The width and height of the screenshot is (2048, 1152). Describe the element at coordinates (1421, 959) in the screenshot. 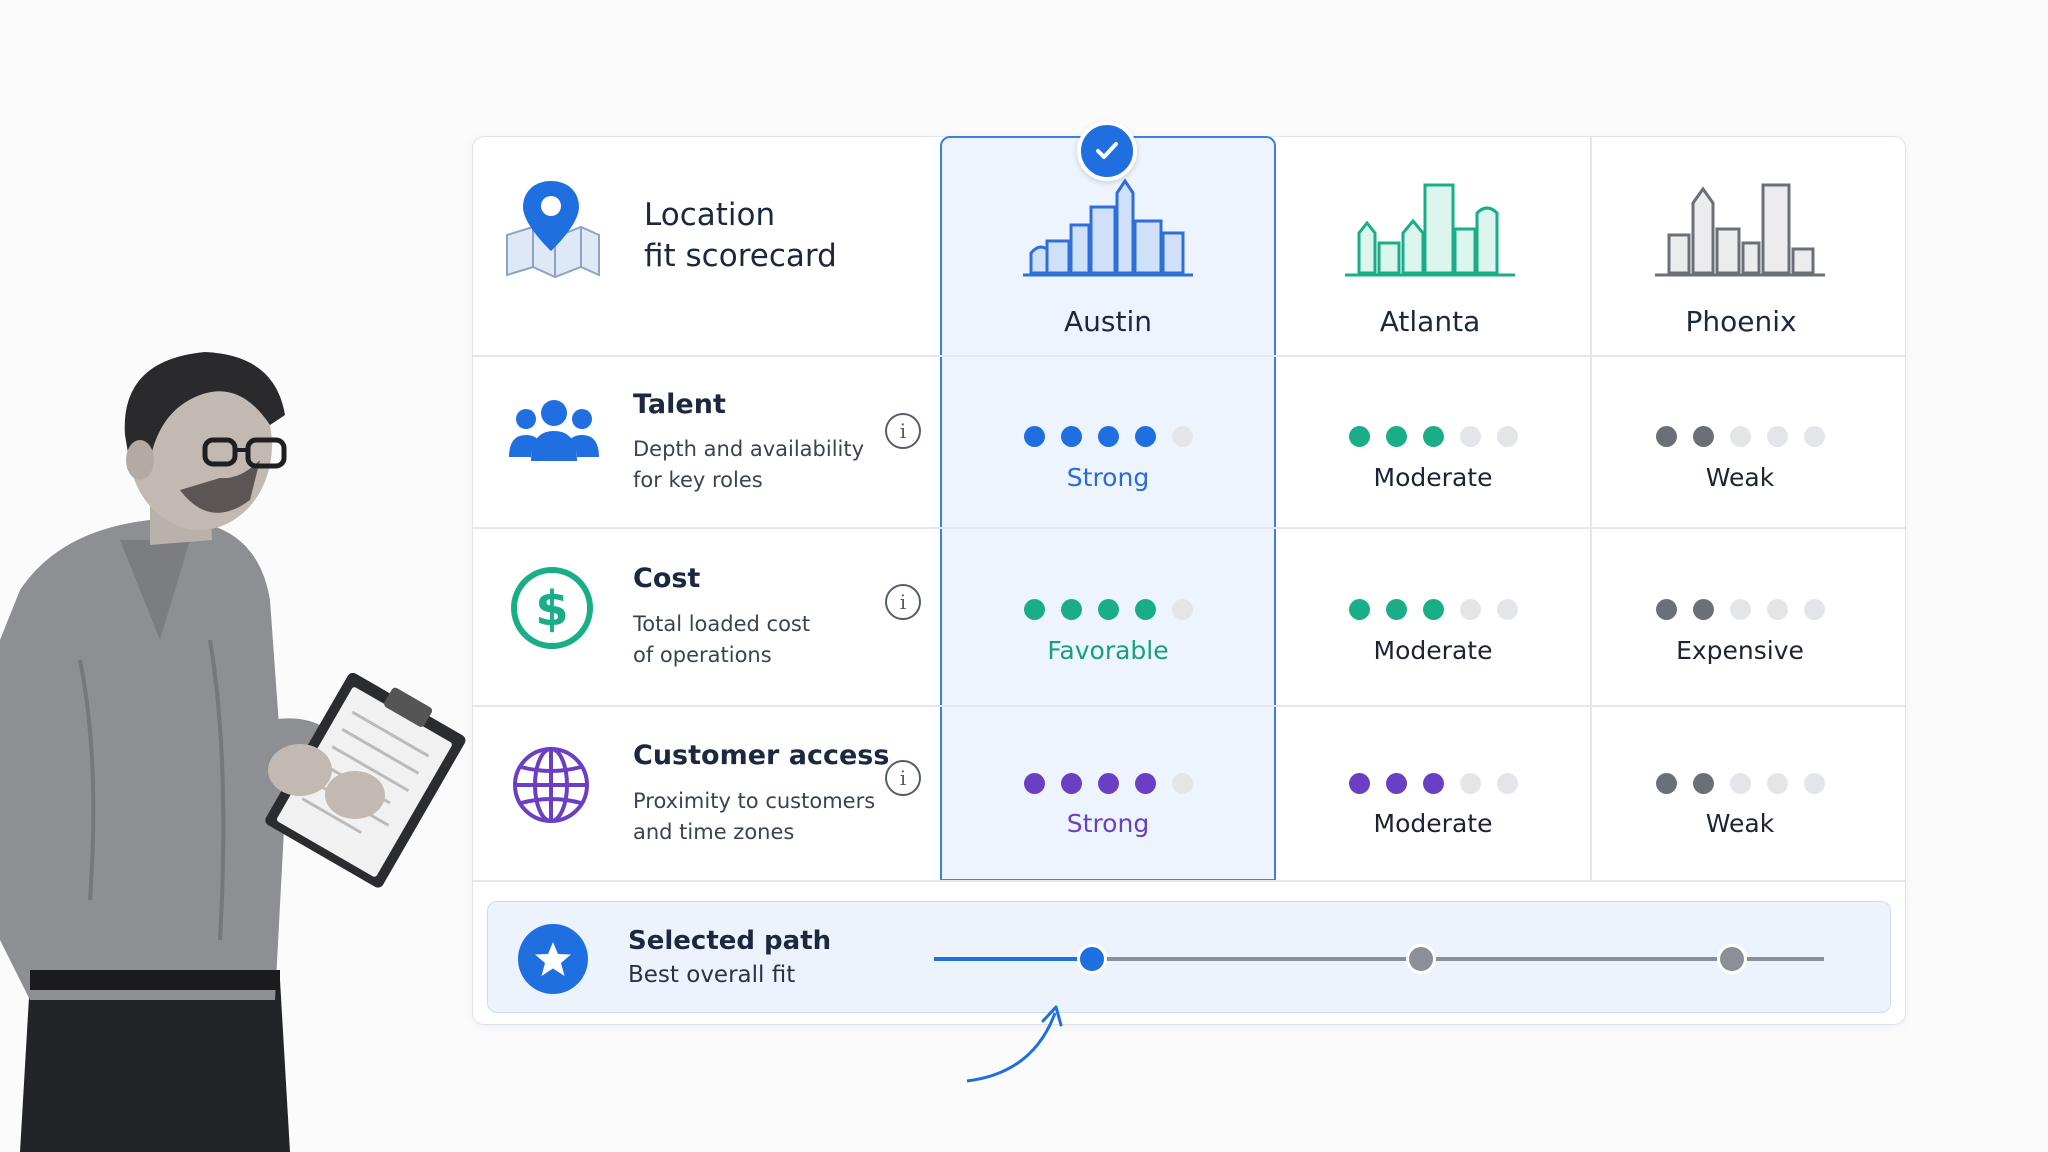

I see `path-node-atlanta` at that location.